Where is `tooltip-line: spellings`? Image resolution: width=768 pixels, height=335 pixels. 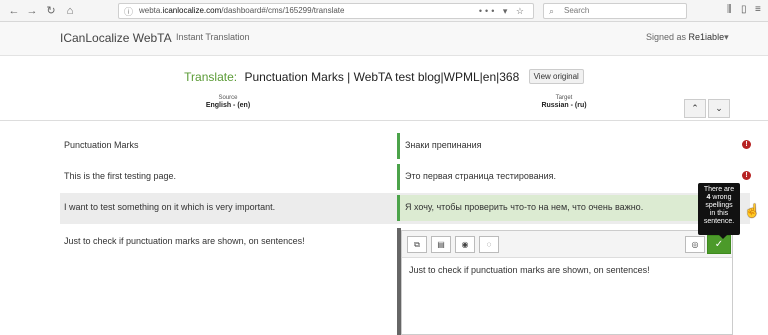
tooltip-line: spellings is located at coordinates (719, 205).